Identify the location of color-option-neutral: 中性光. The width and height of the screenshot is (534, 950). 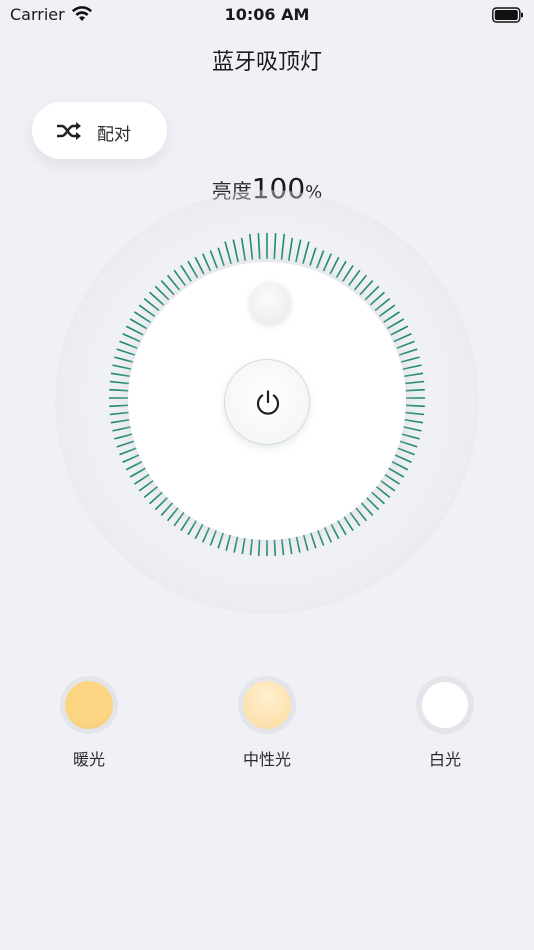
(267, 723).